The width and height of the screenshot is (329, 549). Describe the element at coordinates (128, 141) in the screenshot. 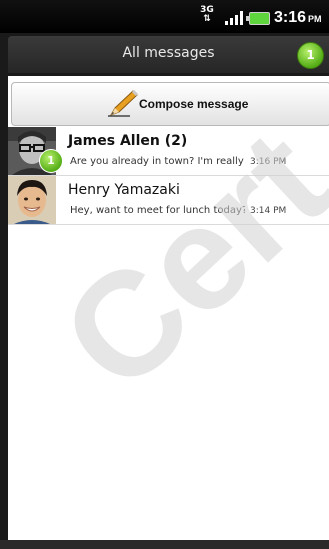

I see `thread-contact-name: James Allen (2)` at that location.